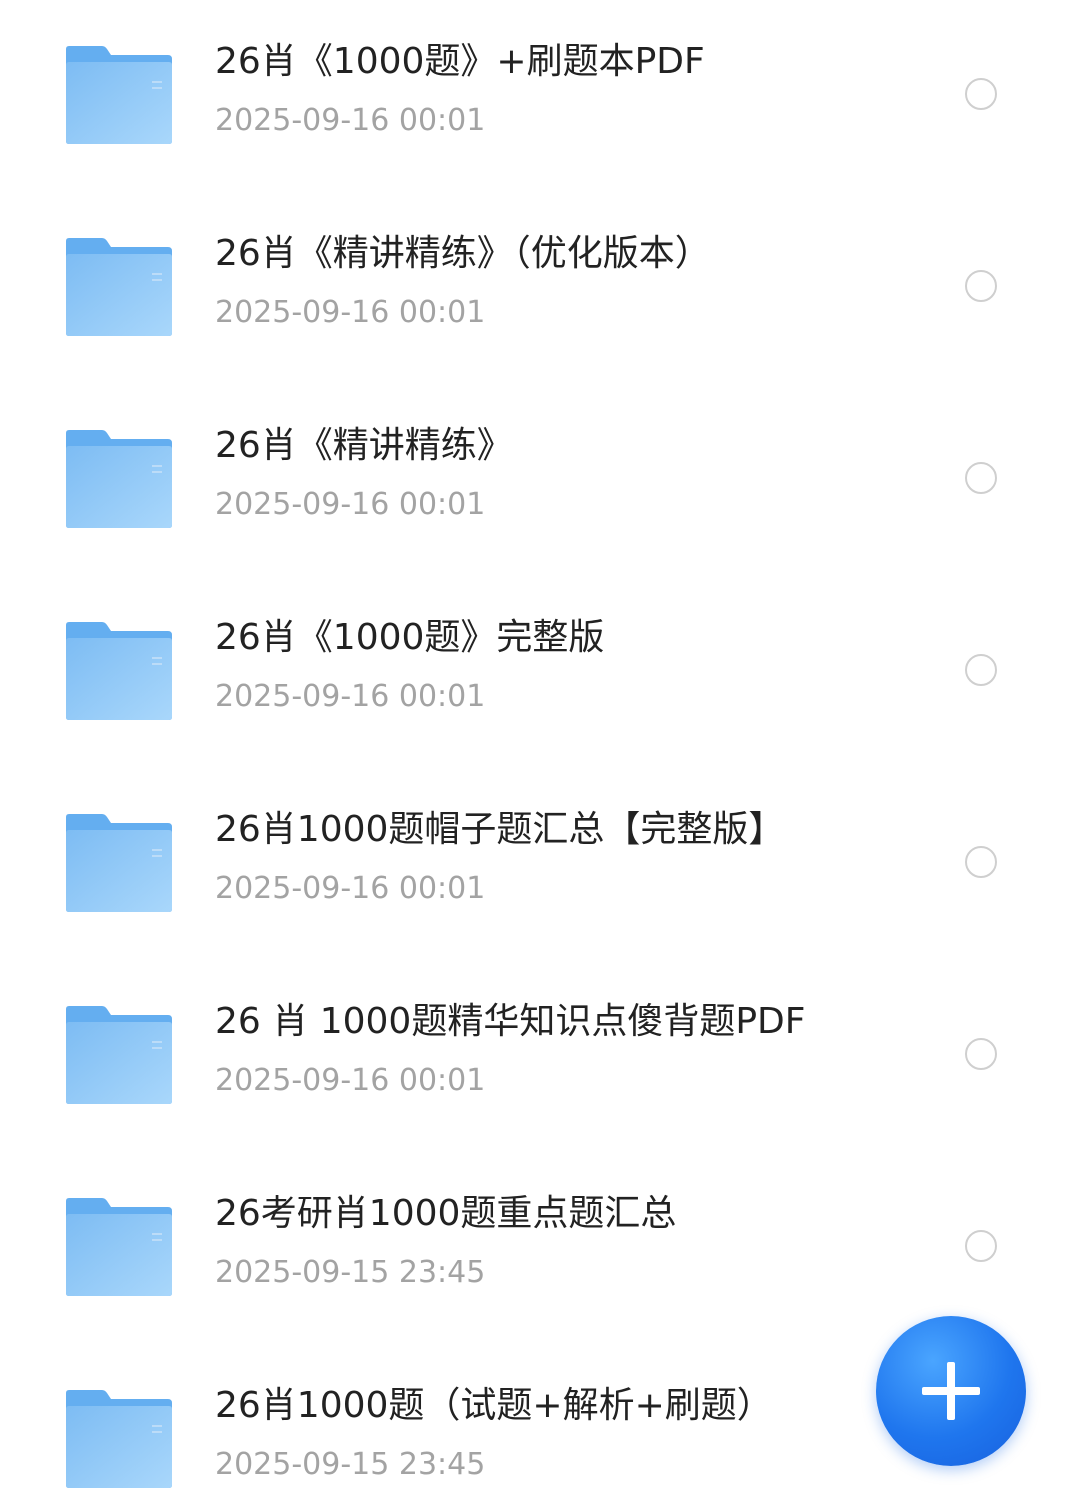  Describe the element at coordinates (539, 864) in the screenshot. I see `file-row: 26肖1000题帽子题汇总【完整版】 2025-09-16 00:01` at that location.